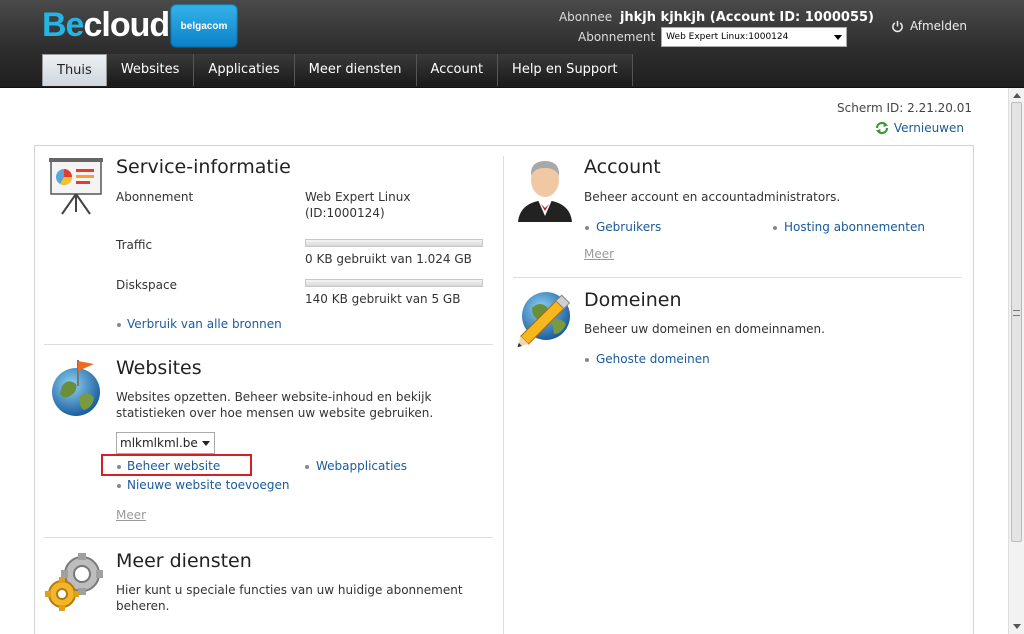  I want to click on globe-flag-icon, so click(76, 388).